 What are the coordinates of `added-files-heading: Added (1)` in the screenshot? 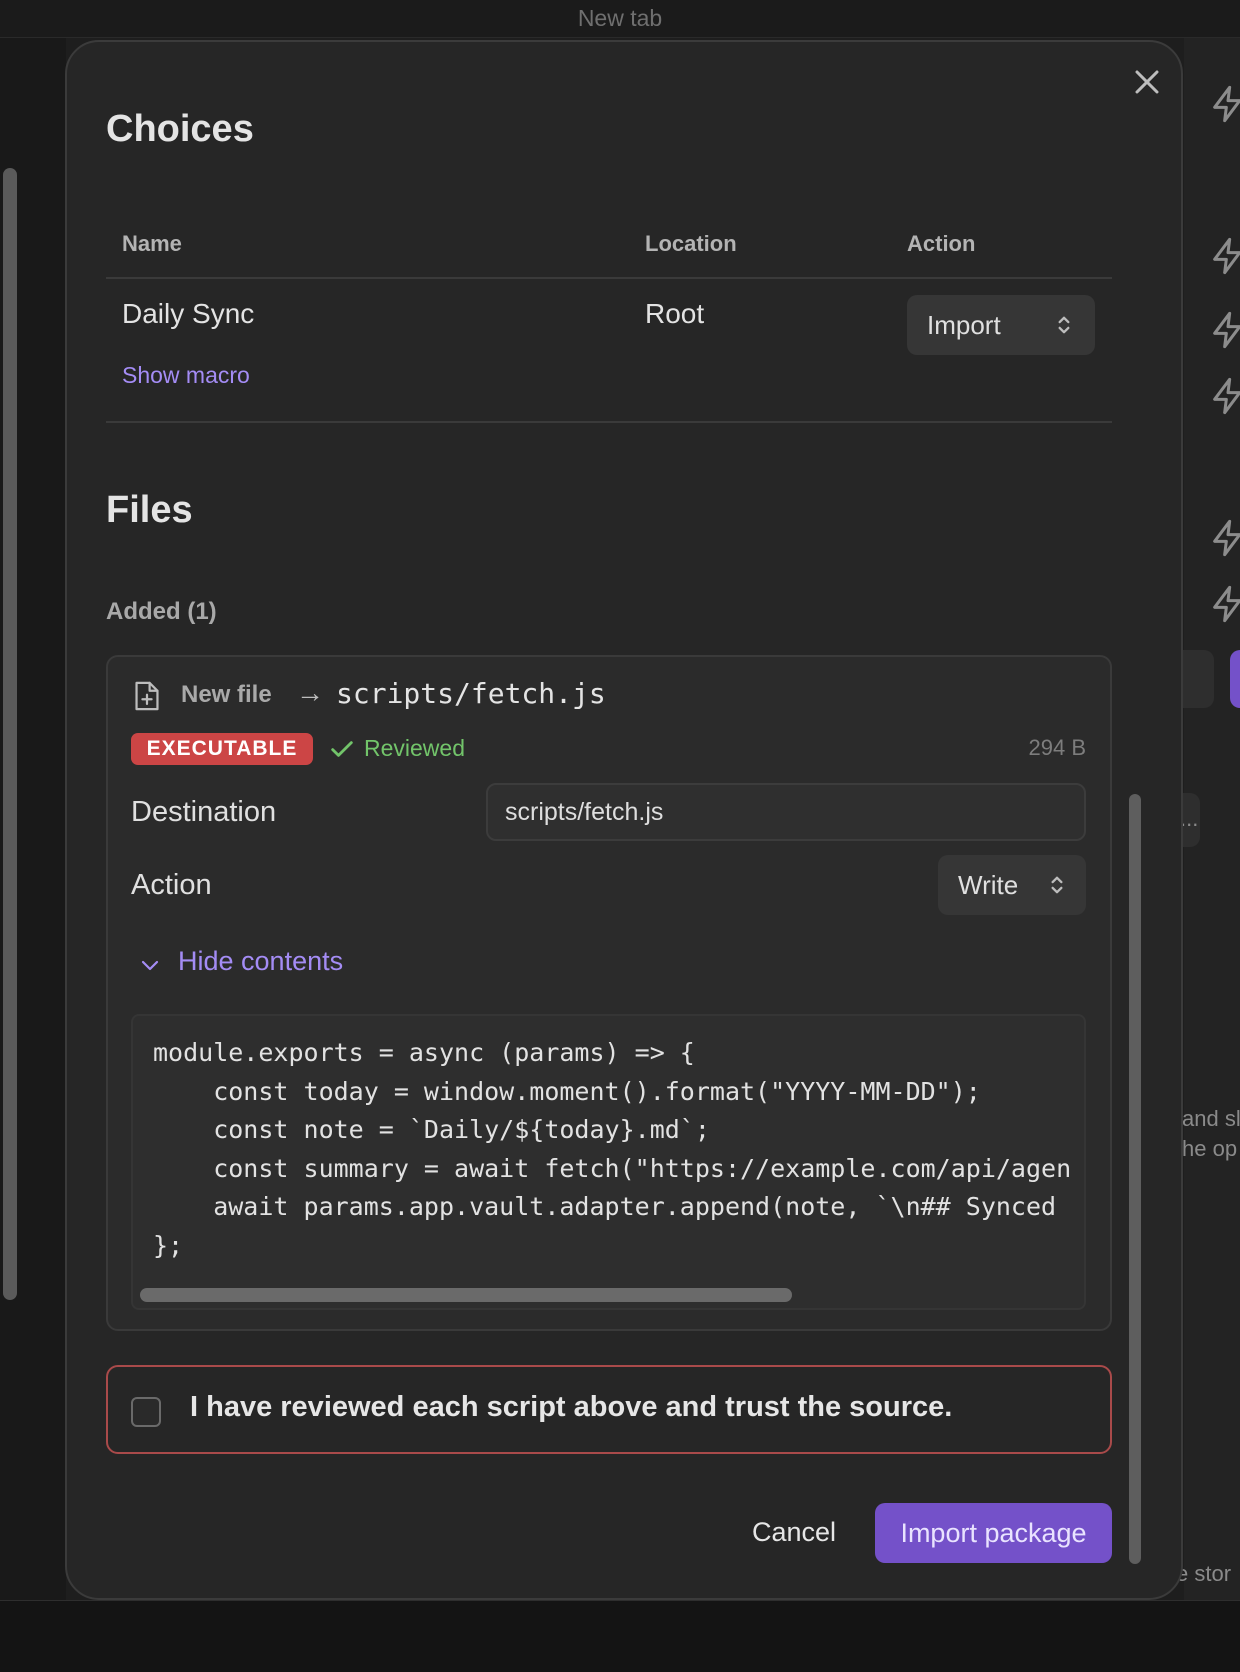 It's located at (161, 611).